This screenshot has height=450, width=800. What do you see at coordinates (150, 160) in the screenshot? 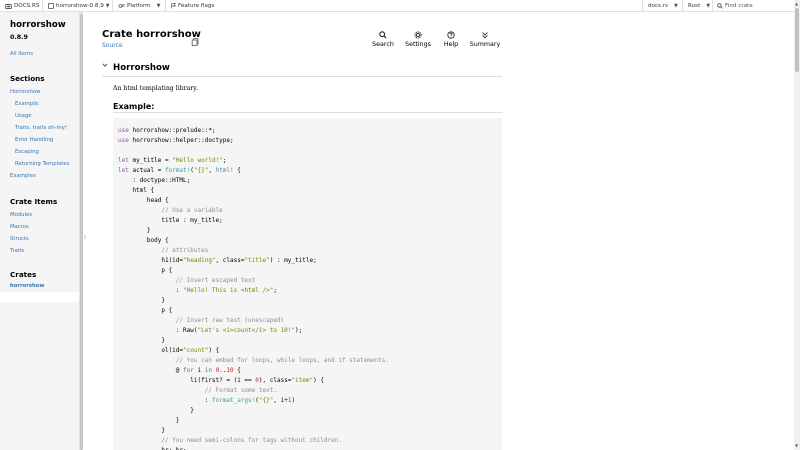
I see `code-token: my_title =` at bounding box center [150, 160].